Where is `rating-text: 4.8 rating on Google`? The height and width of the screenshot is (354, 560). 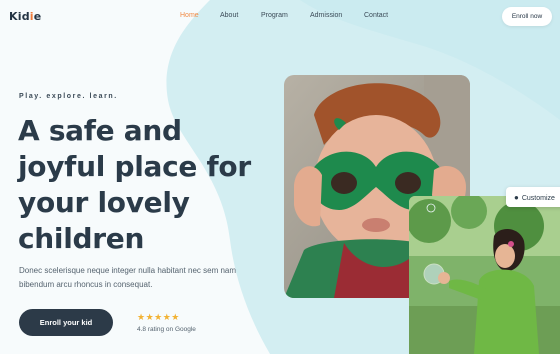
rating-text: 4.8 rating on Google is located at coordinates (166, 329).